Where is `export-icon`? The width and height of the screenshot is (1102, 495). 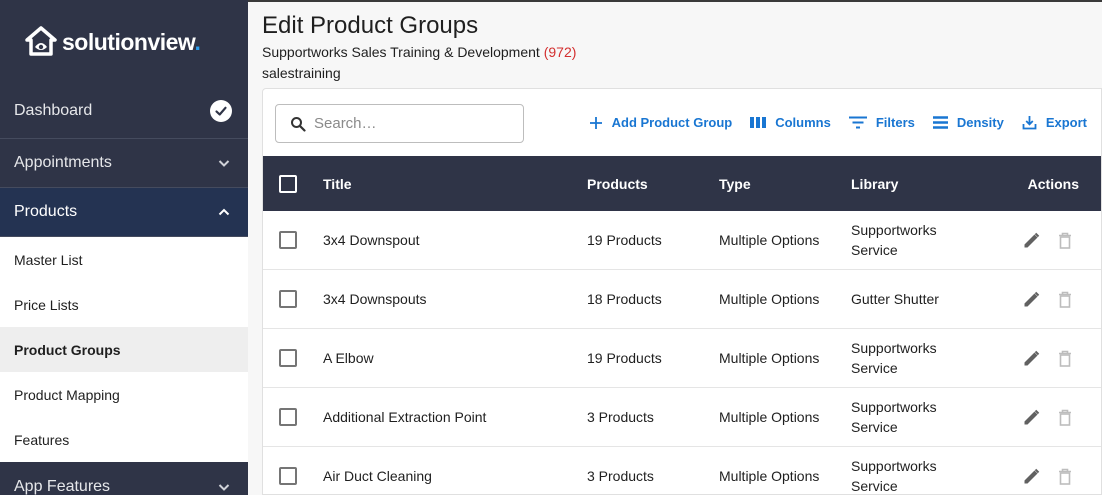
export-icon is located at coordinates (1029, 123).